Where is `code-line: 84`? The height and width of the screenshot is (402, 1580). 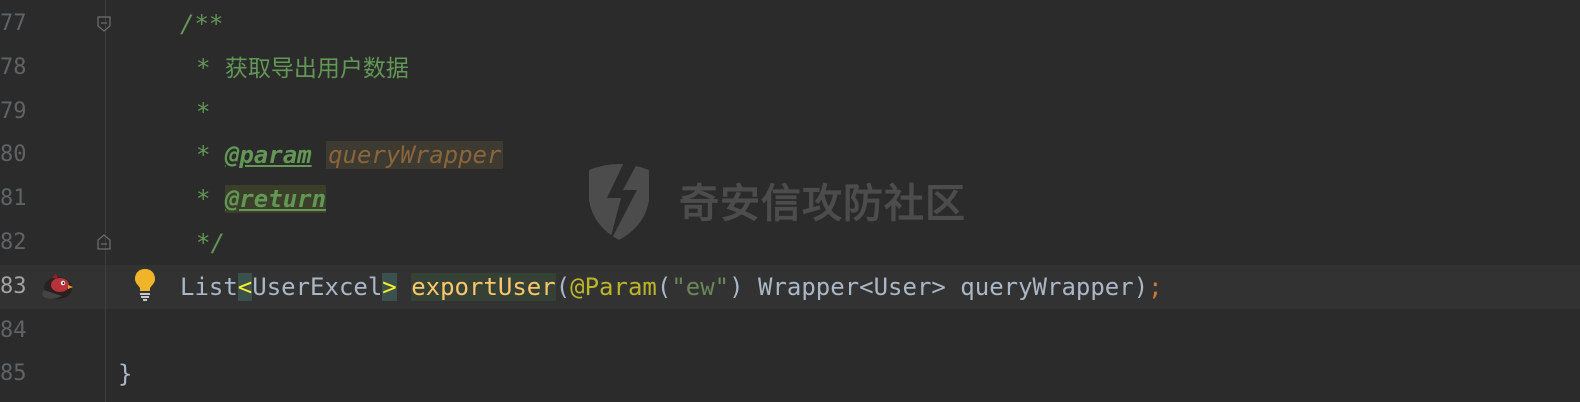 code-line: 84 is located at coordinates (790, 331).